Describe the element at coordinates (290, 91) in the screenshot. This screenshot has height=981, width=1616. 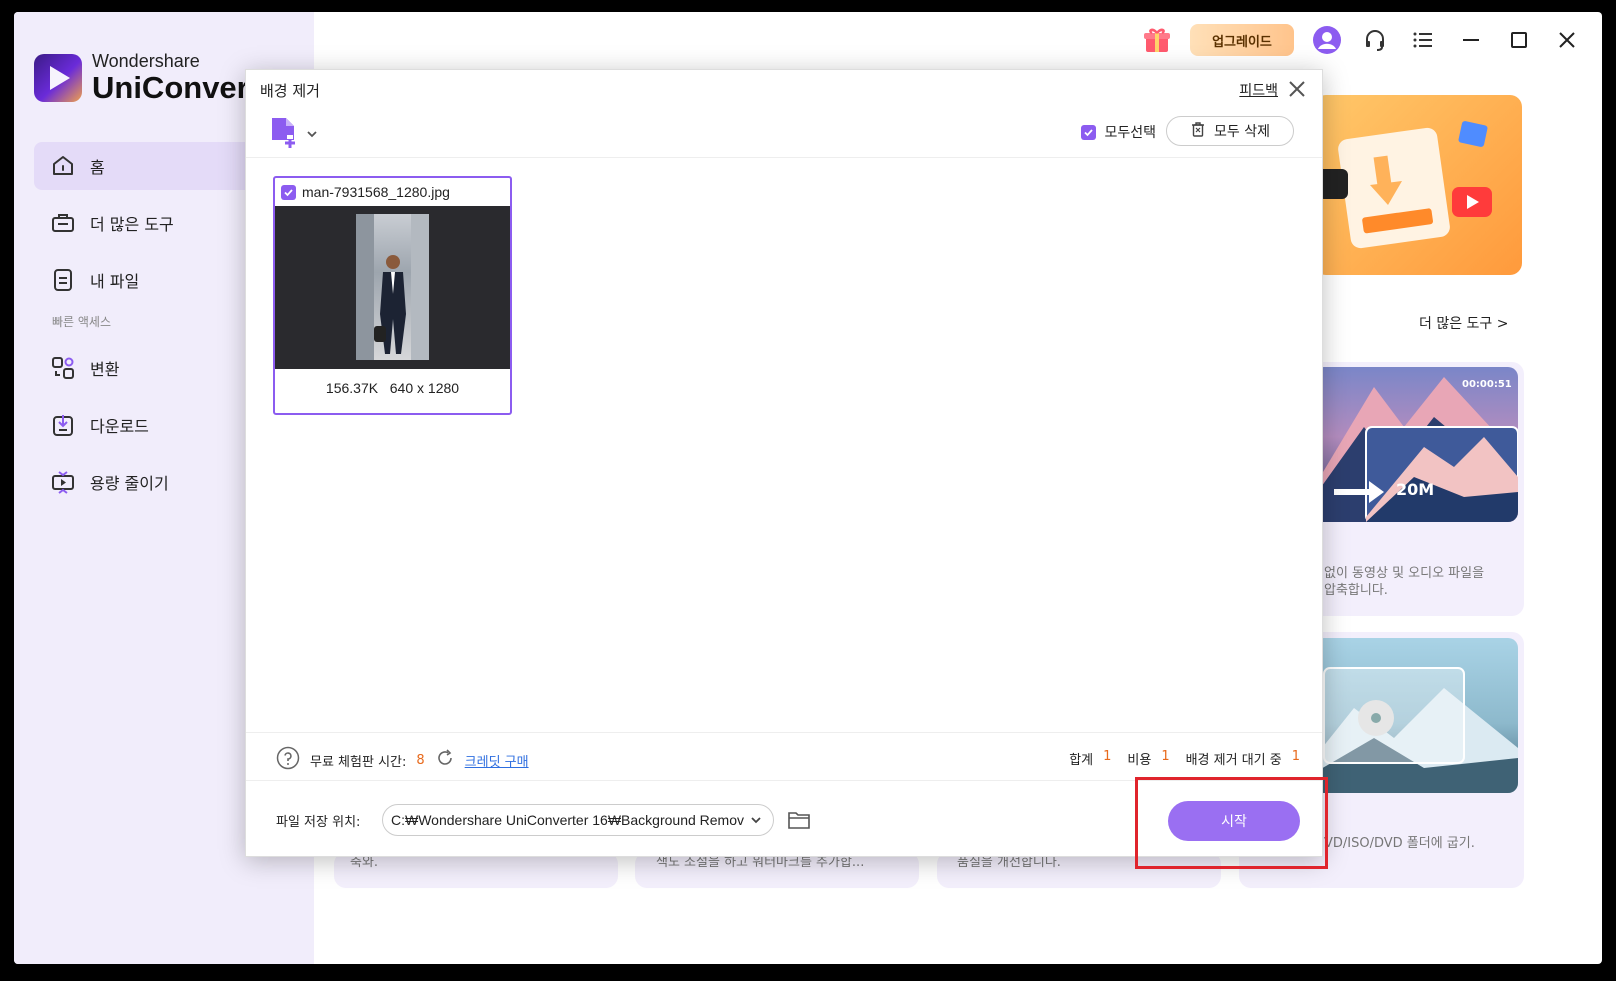
I see `dialog-title: 배경 제거` at that location.